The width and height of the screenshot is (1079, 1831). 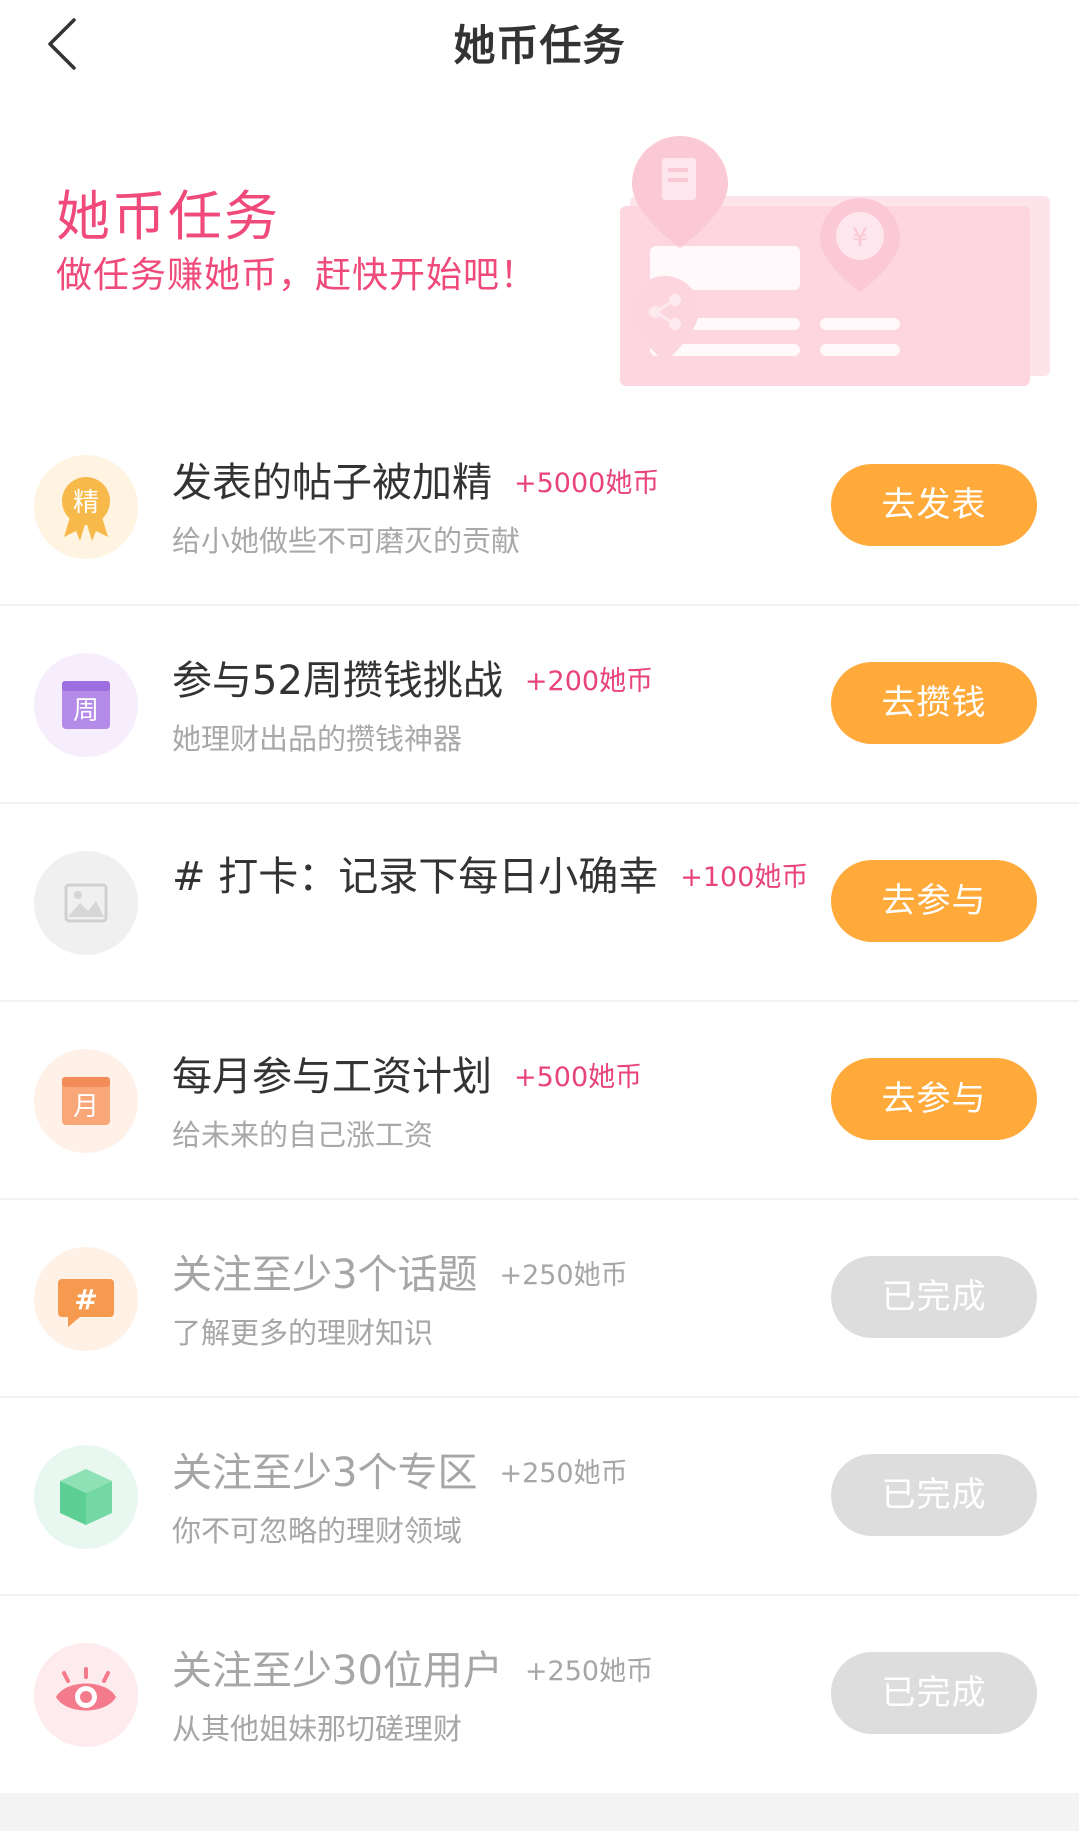 I want to click on task-row: 月 每月参与工资计划 +500她币 给未来的自己涨工资 去参与, so click(x=539, y=1101).